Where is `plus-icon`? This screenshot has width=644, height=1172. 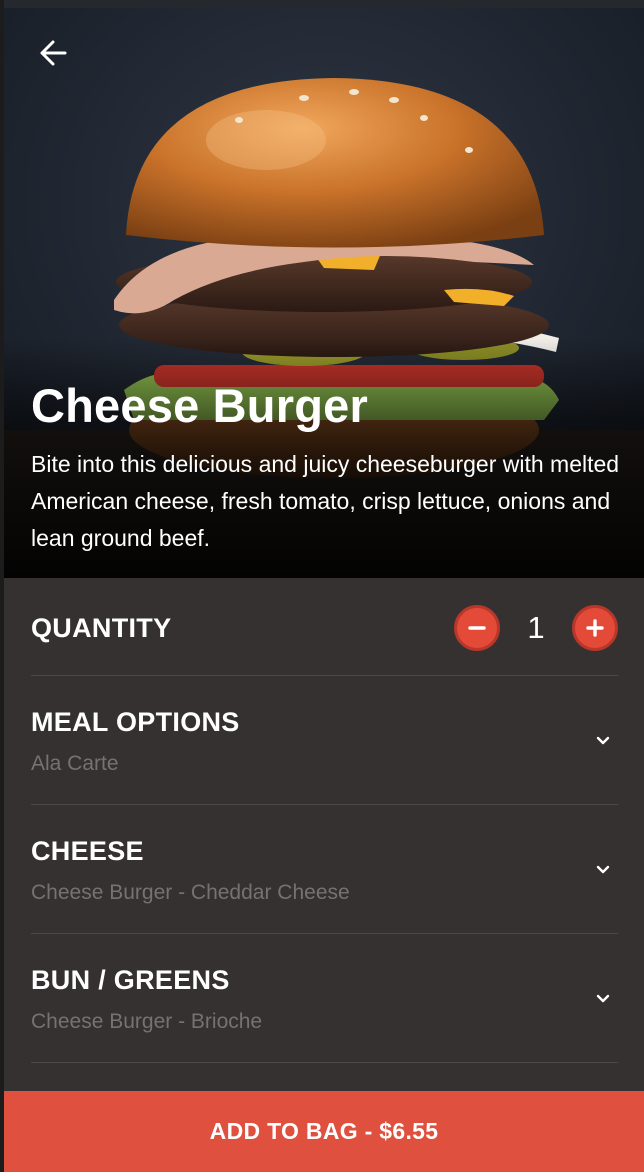
plus-icon is located at coordinates (595, 628).